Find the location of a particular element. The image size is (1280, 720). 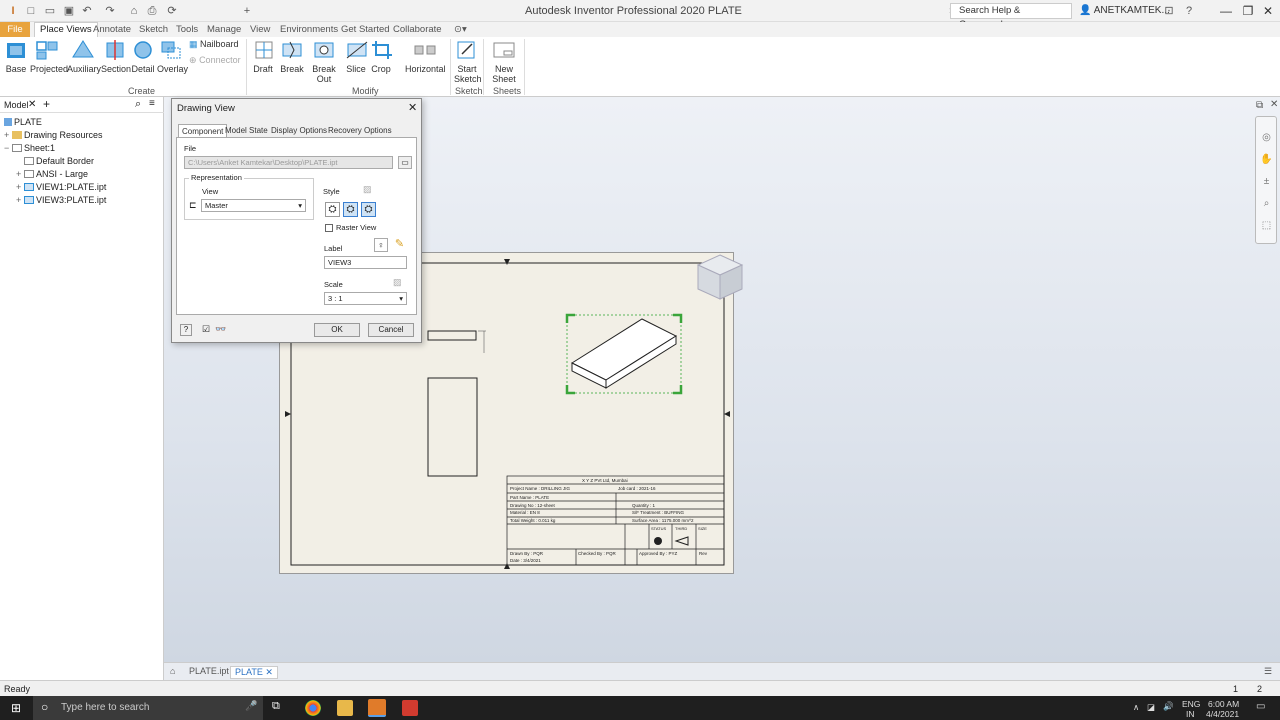

redo-icon: ↷ is located at coordinates (110, 11).